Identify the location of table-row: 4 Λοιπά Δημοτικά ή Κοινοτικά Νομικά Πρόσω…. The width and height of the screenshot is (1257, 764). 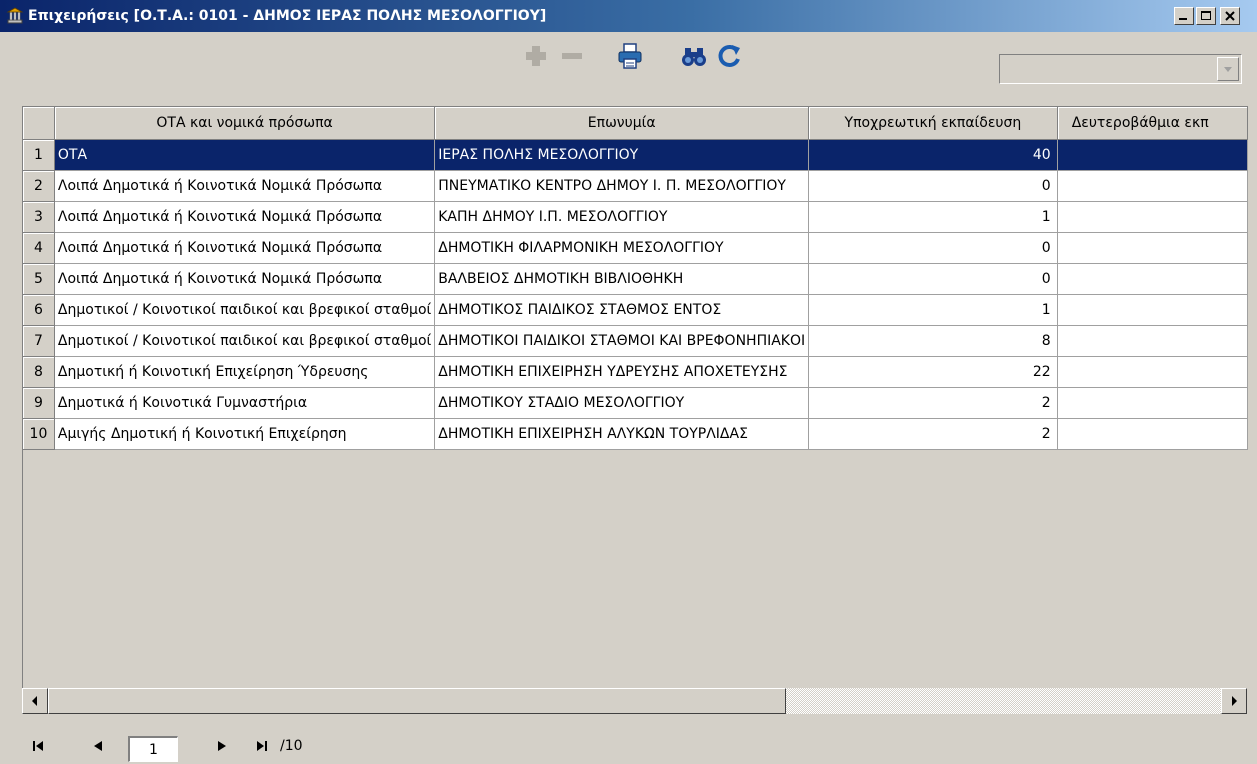
(635, 248).